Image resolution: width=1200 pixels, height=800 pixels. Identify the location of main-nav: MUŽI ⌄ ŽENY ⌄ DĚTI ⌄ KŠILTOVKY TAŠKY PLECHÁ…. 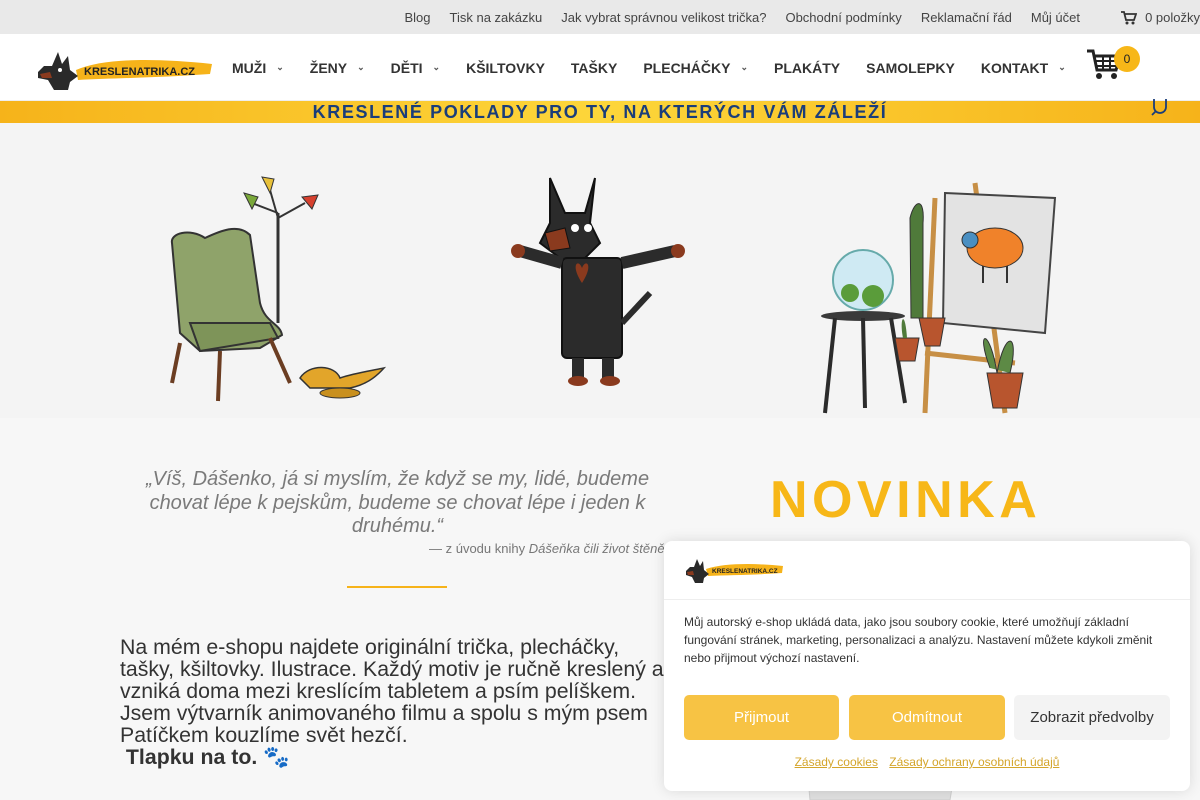
(662, 67).